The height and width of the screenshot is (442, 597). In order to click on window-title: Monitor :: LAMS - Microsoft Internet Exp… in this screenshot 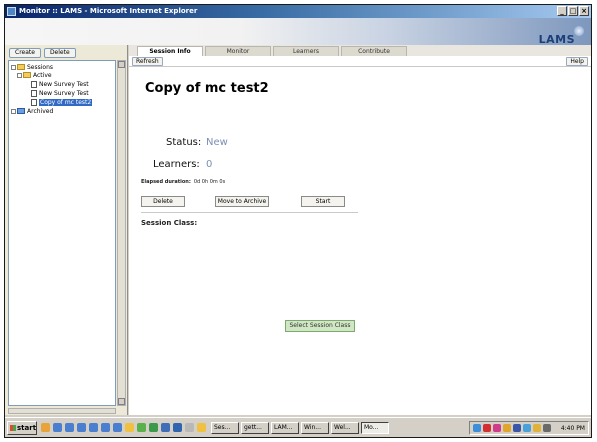, I will do `click(108, 11)`.